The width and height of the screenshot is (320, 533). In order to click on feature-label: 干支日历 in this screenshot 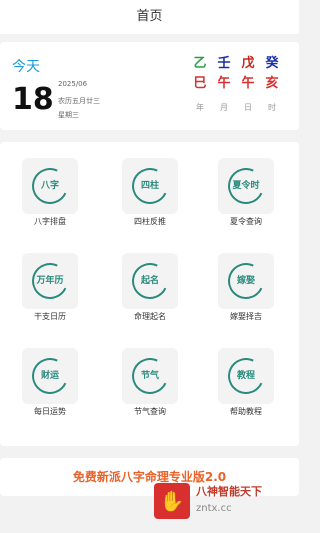, I will do `click(50, 316)`.